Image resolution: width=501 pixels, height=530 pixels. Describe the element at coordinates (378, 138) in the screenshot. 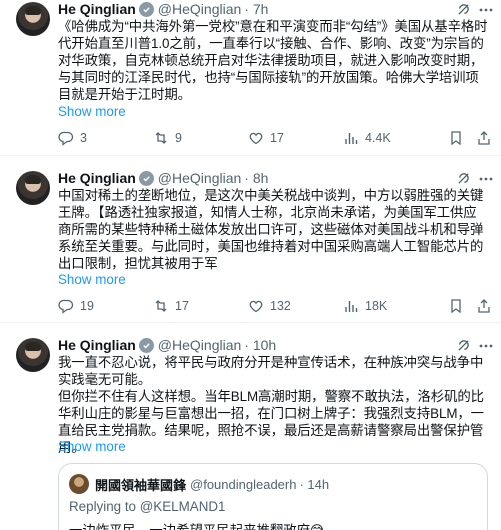

I see `view-count: 4.4K` at that location.